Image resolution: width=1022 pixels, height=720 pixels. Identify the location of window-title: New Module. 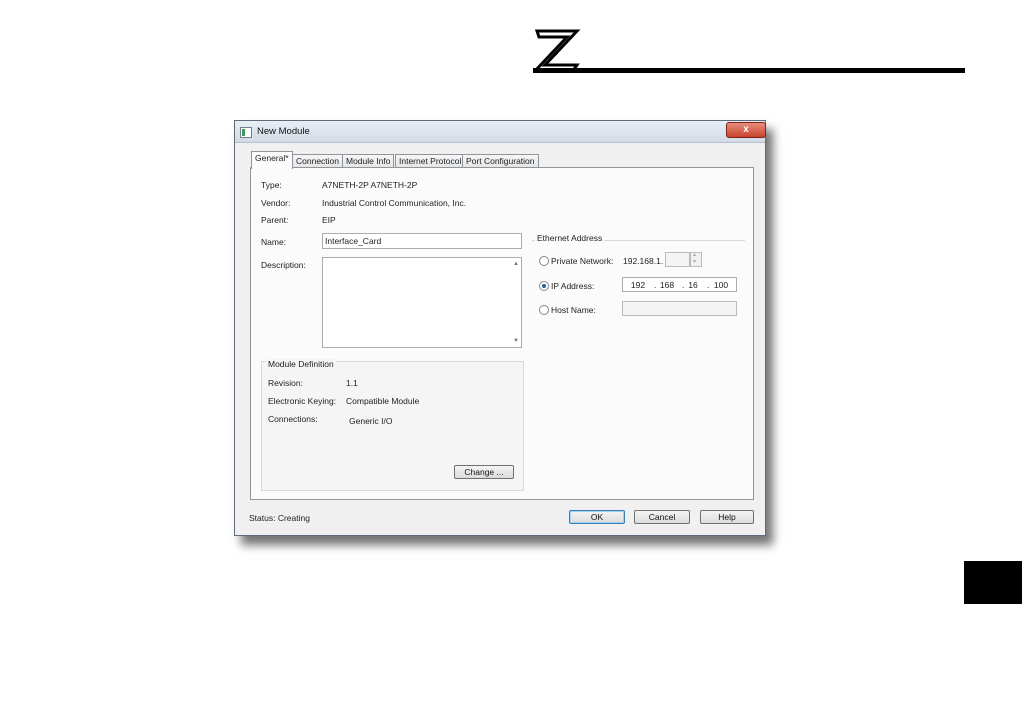
(283, 131).